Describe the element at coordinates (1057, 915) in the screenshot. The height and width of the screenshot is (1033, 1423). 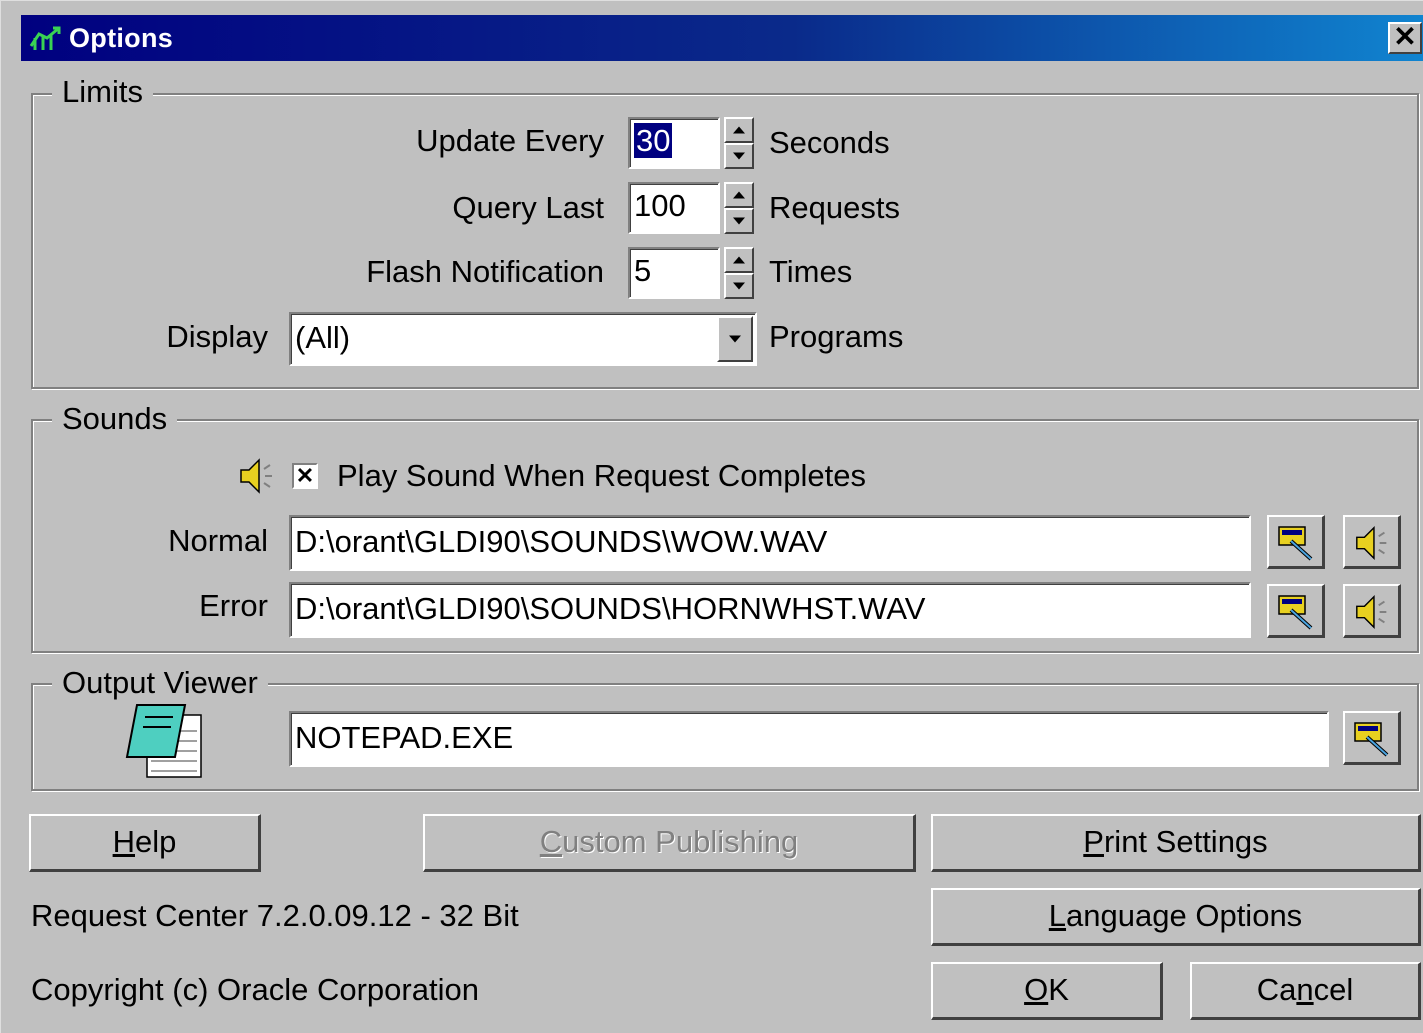
I see `language-options-hotkey: L` at that location.